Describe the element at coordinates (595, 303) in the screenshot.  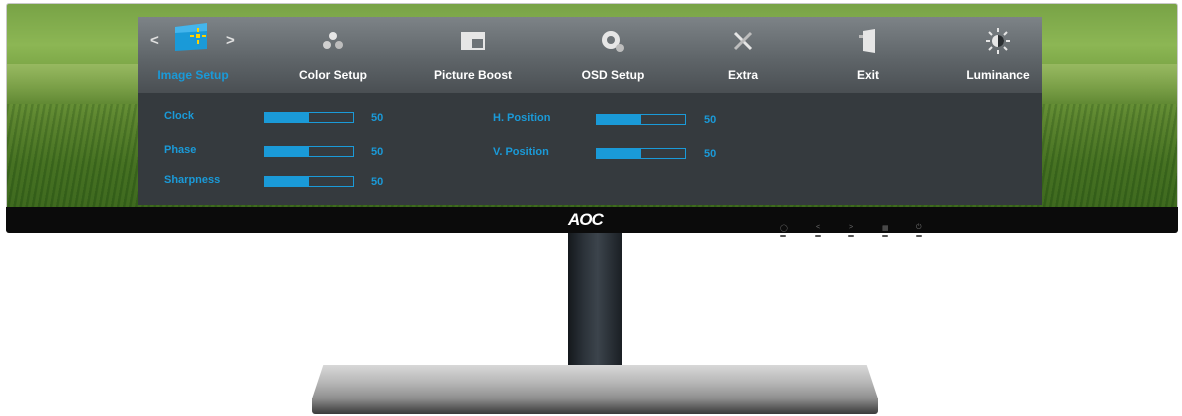
I see `monitor-stand-neck` at that location.